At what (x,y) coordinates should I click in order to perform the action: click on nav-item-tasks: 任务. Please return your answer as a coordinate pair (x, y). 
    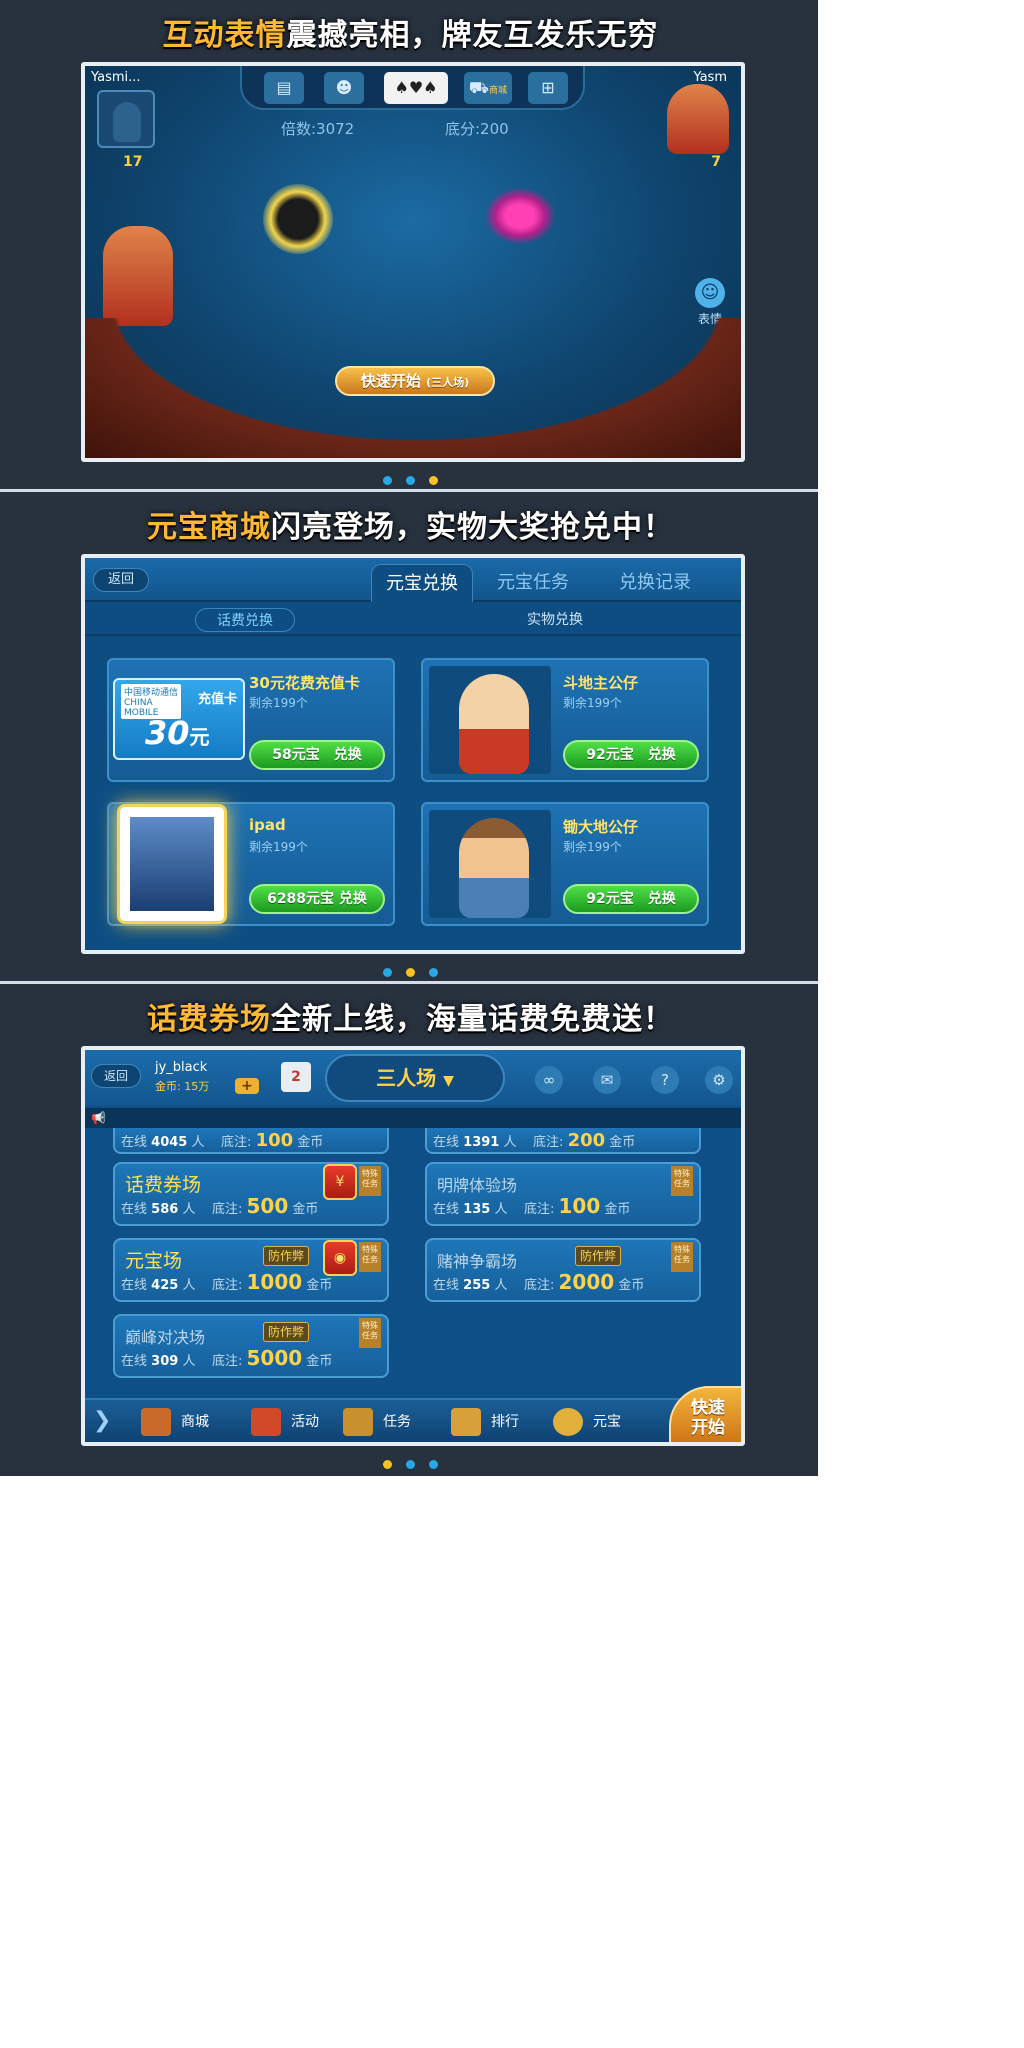
    Looking at the image, I should click on (377, 1422).